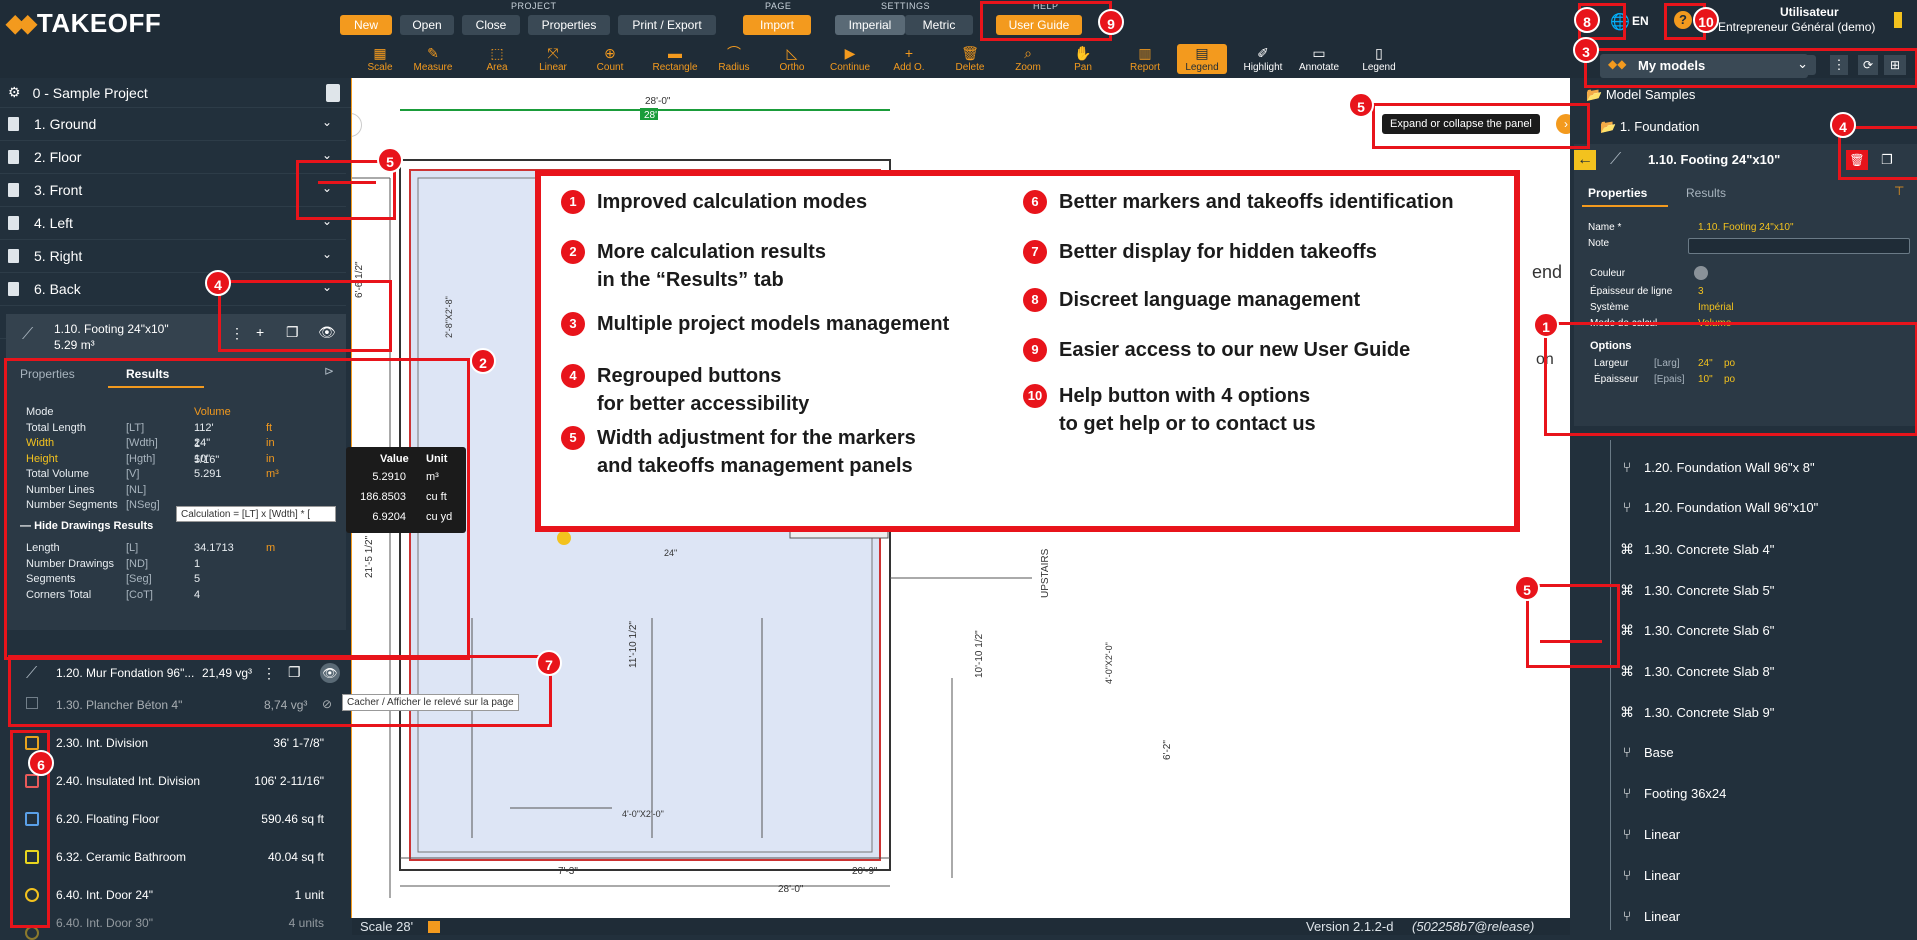 This screenshot has height=940, width=1917. I want to click on folder-open-icon: 📂, so click(1608, 126).